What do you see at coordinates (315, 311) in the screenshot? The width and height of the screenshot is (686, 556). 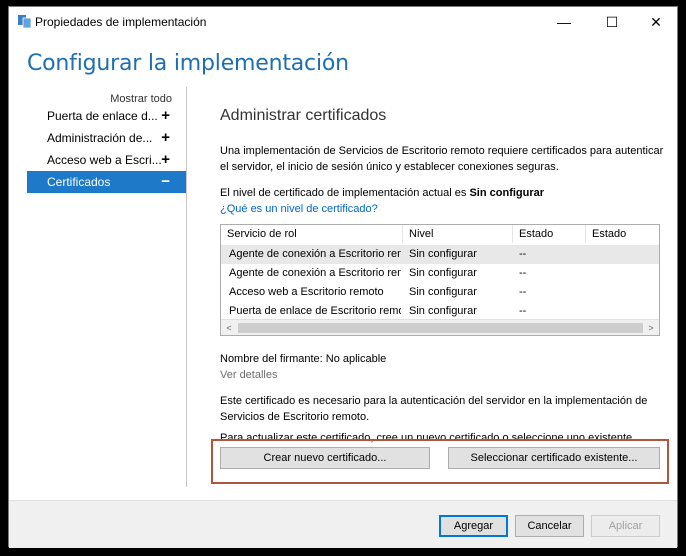 I see `cell-role: Puerta de enlace de Escritorio remo` at bounding box center [315, 311].